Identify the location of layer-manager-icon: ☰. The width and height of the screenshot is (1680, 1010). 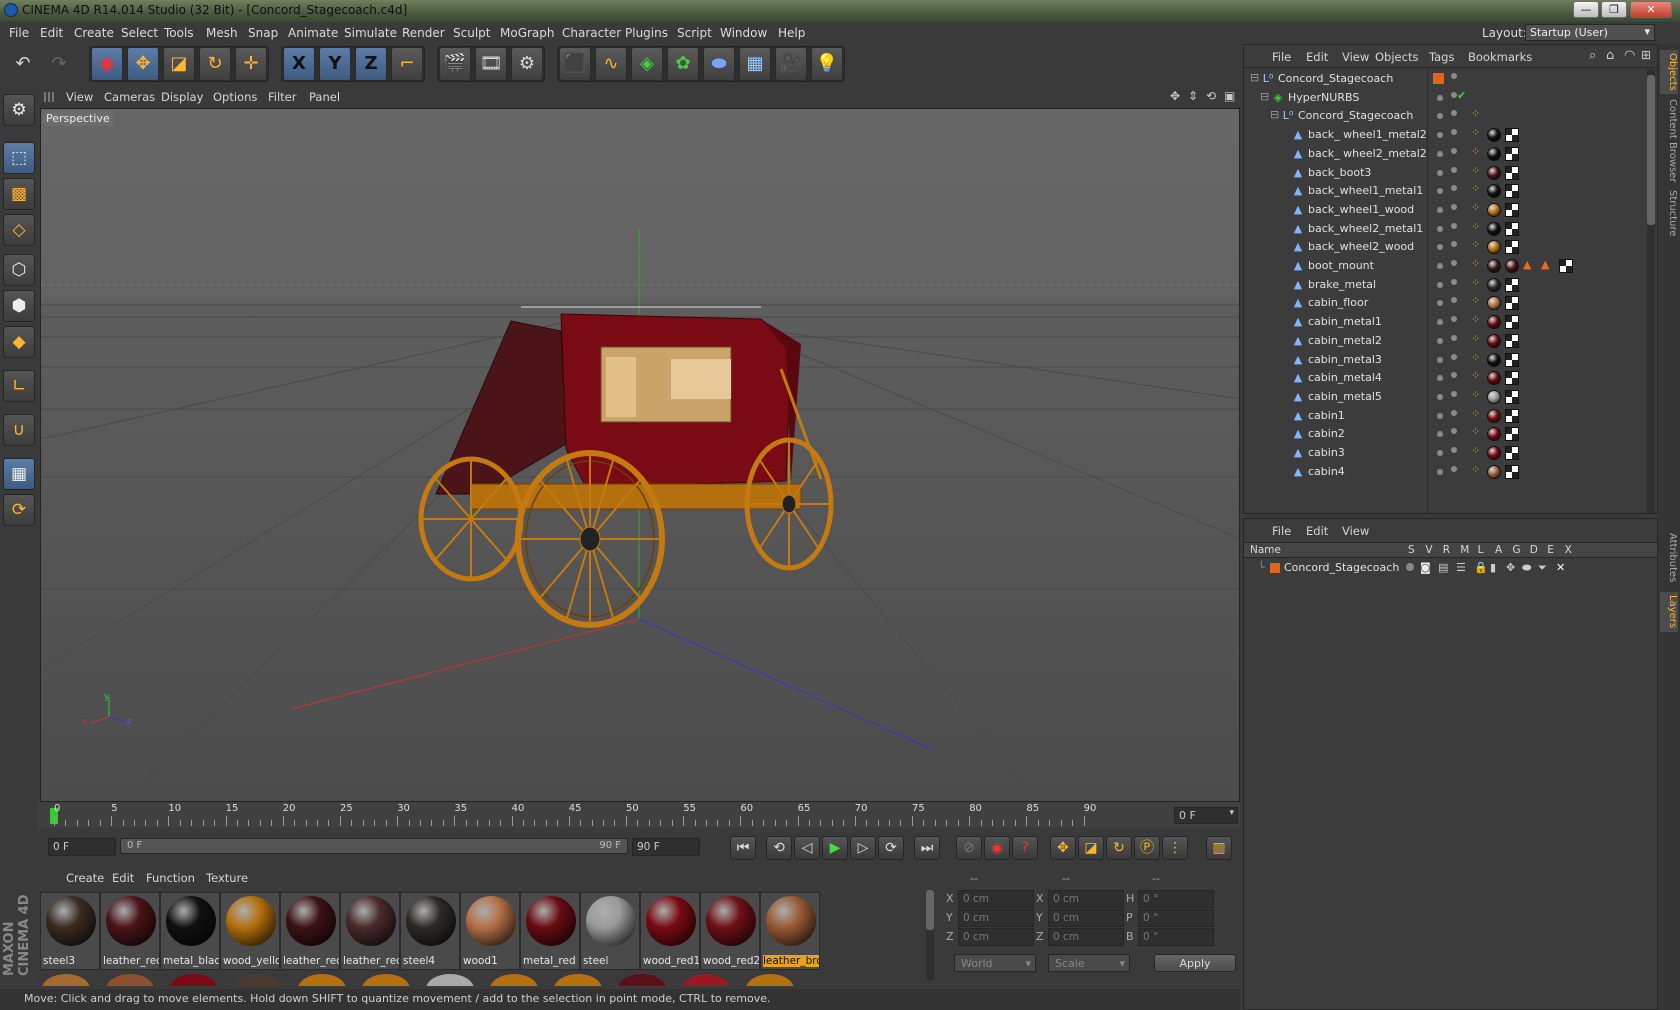
(1461, 567).